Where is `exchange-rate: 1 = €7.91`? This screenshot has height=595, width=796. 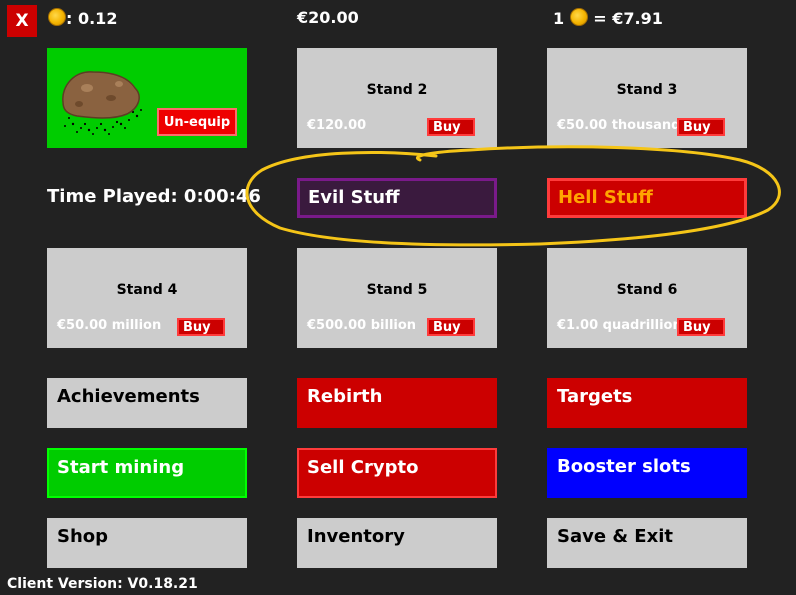
exchange-rate: 1 = €7.91 is located at coordinates (608, 18).